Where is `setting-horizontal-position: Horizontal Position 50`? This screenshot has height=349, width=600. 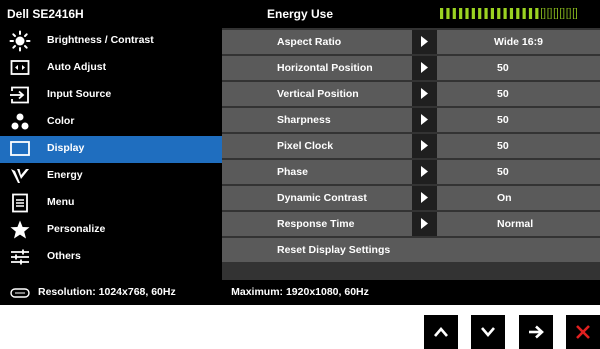
setting-horizontal-position: Horizontal Position 50 is located at coordinates (411, 68).